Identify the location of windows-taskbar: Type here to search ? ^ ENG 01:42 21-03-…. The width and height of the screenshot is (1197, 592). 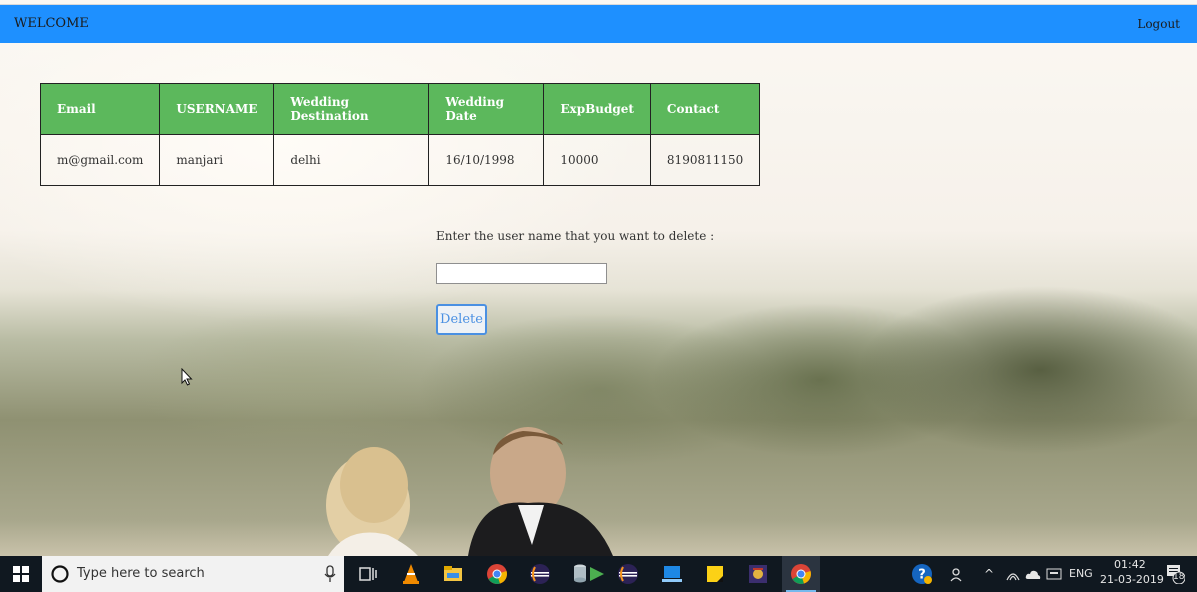
(598, 574).